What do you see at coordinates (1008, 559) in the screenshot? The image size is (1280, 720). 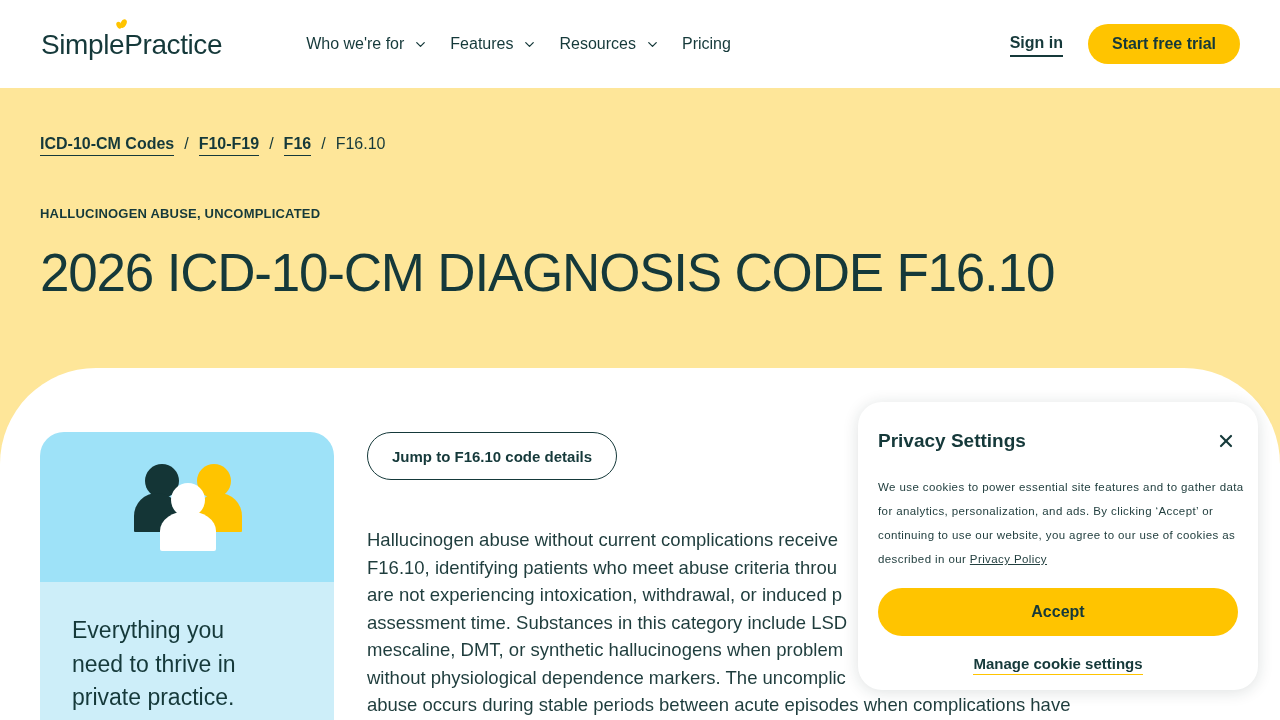 I see `privacy-policy-link: Privacy Policy` at bounding box center [1008, 559].